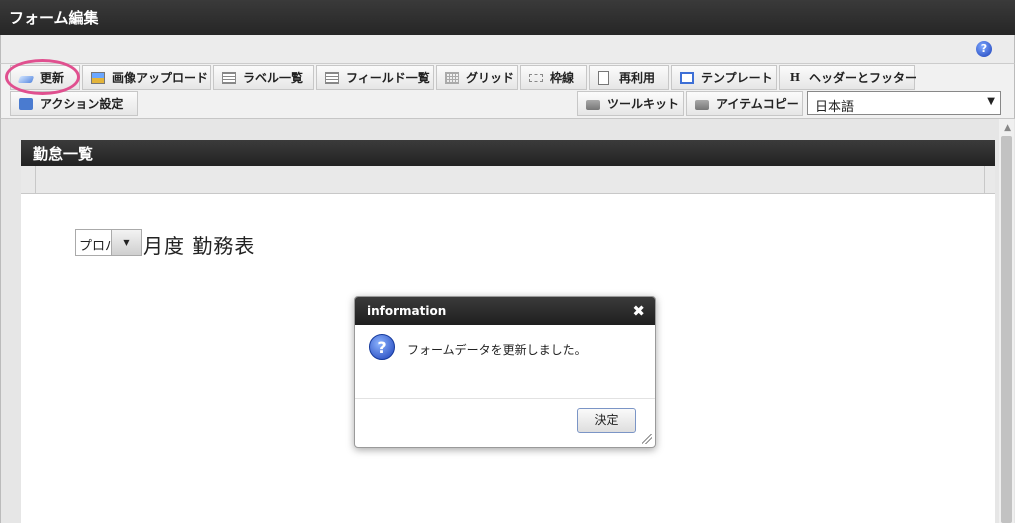  I want to click on action-settings-button: アクション設定, so click(74, 103).